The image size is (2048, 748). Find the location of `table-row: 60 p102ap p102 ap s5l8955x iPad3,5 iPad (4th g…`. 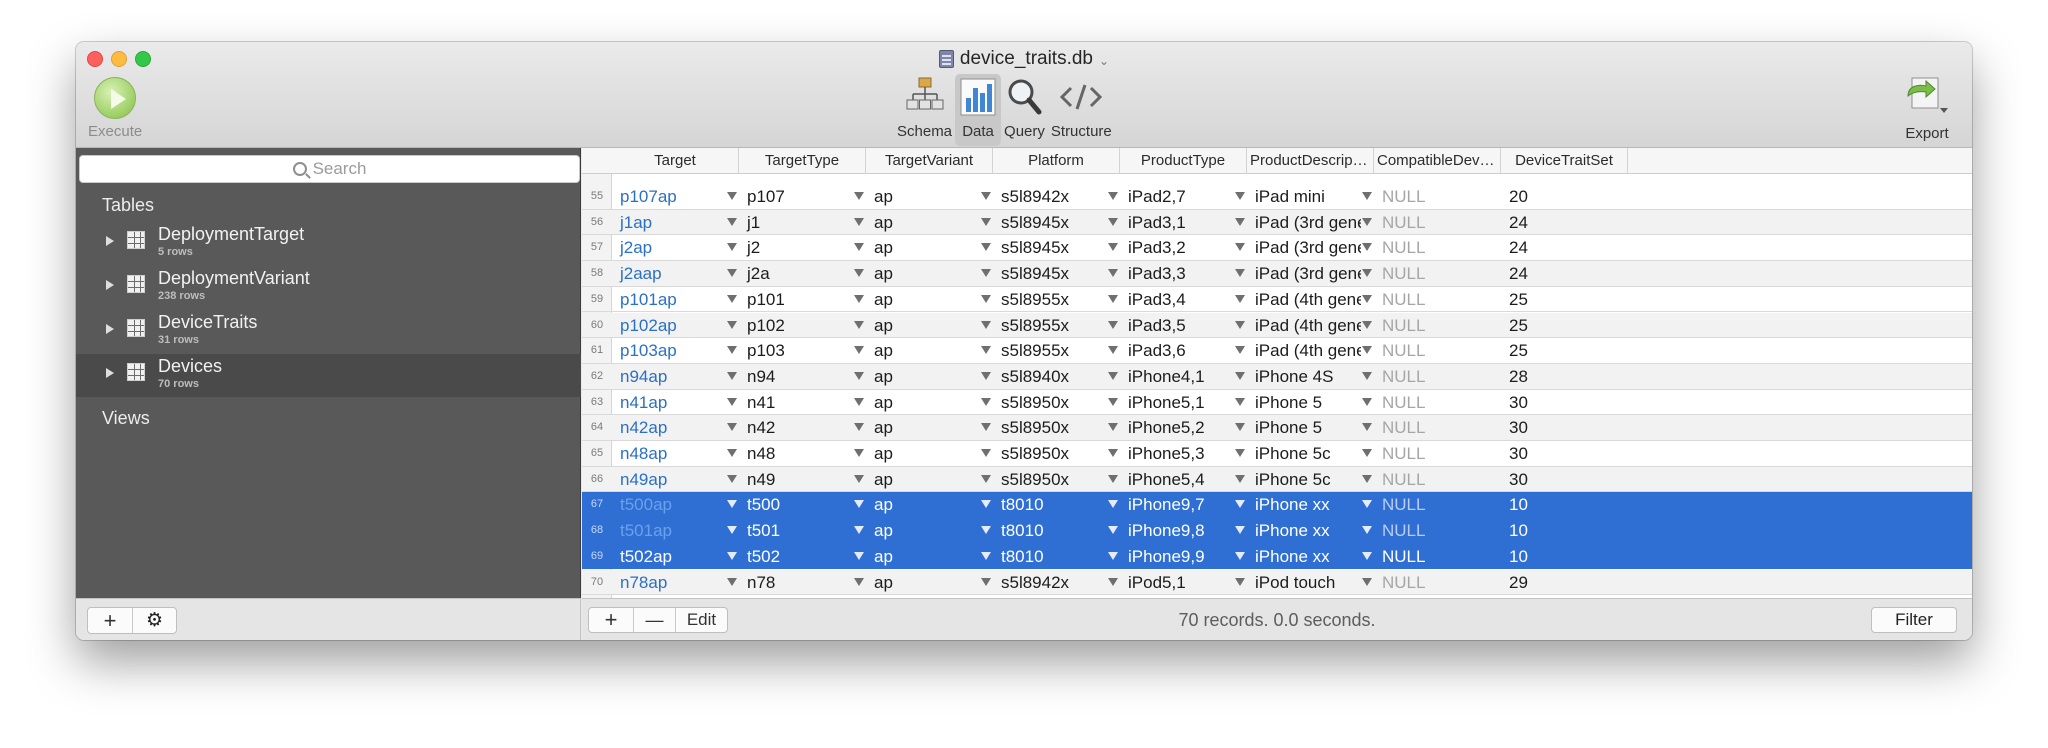

table-row: 60 p102ap p102 ap s5l8955x iPad3,5 iPad (4th g… is located at coordinates (1277, 325).